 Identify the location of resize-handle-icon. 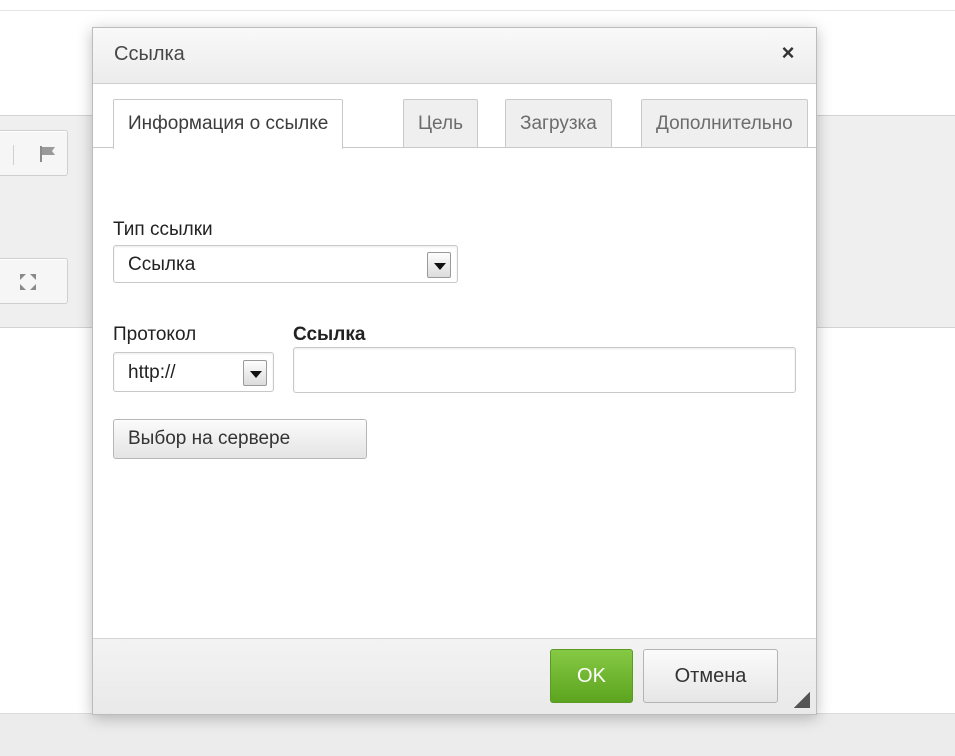
(802, 700).